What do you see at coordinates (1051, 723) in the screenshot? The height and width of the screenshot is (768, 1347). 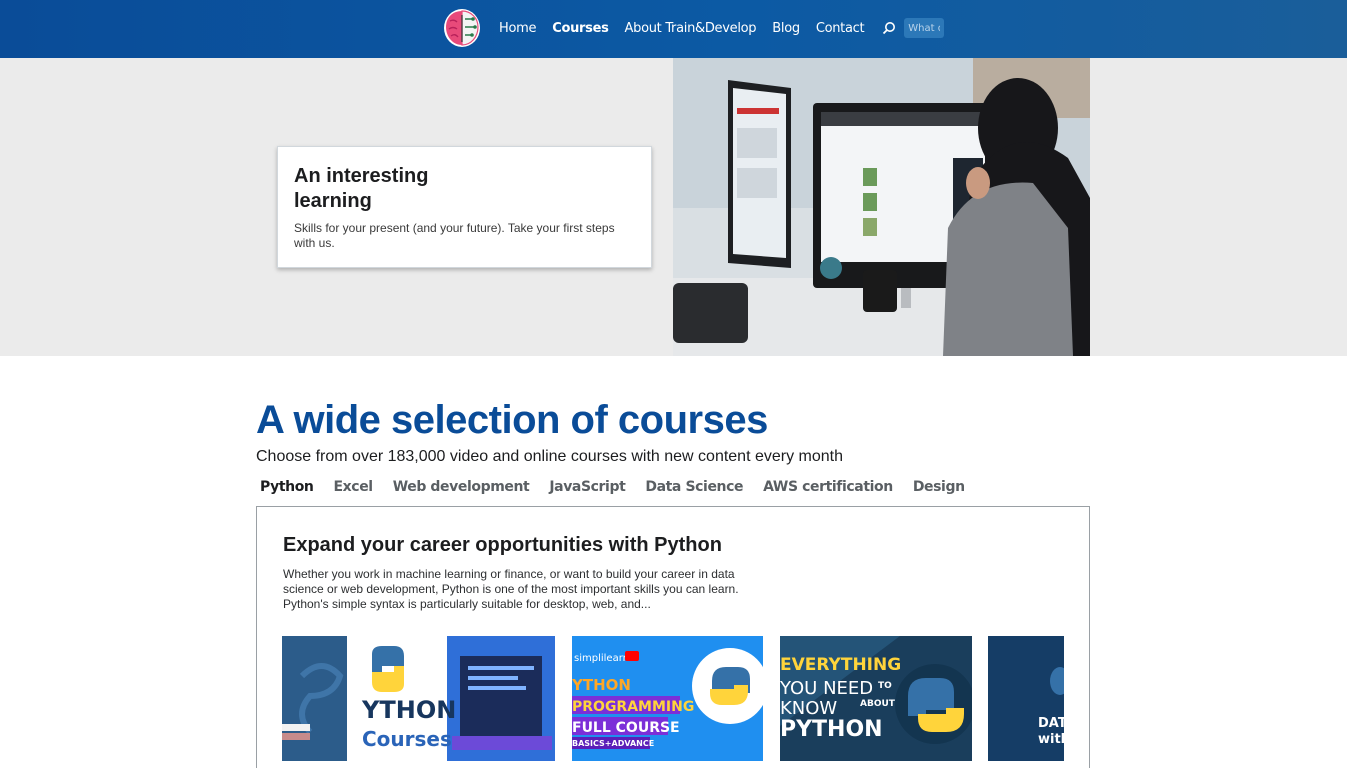 I see `thumb4-line1: DAT` at bounding box center [1051, 723].